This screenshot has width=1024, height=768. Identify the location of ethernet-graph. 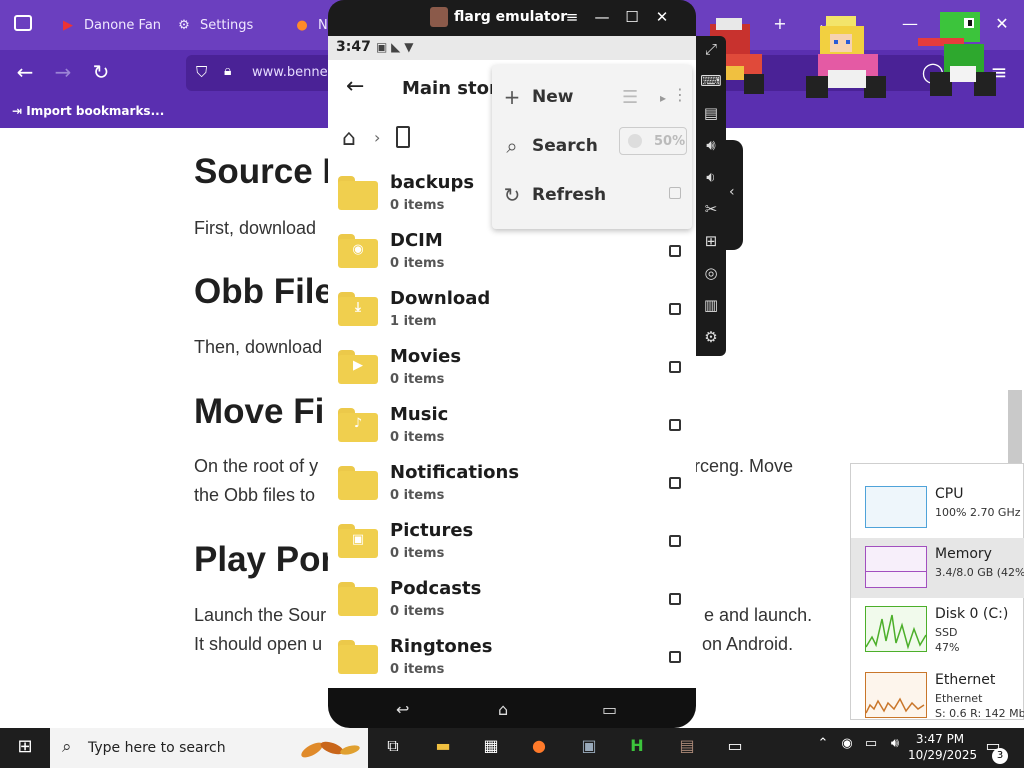
(896, 695).